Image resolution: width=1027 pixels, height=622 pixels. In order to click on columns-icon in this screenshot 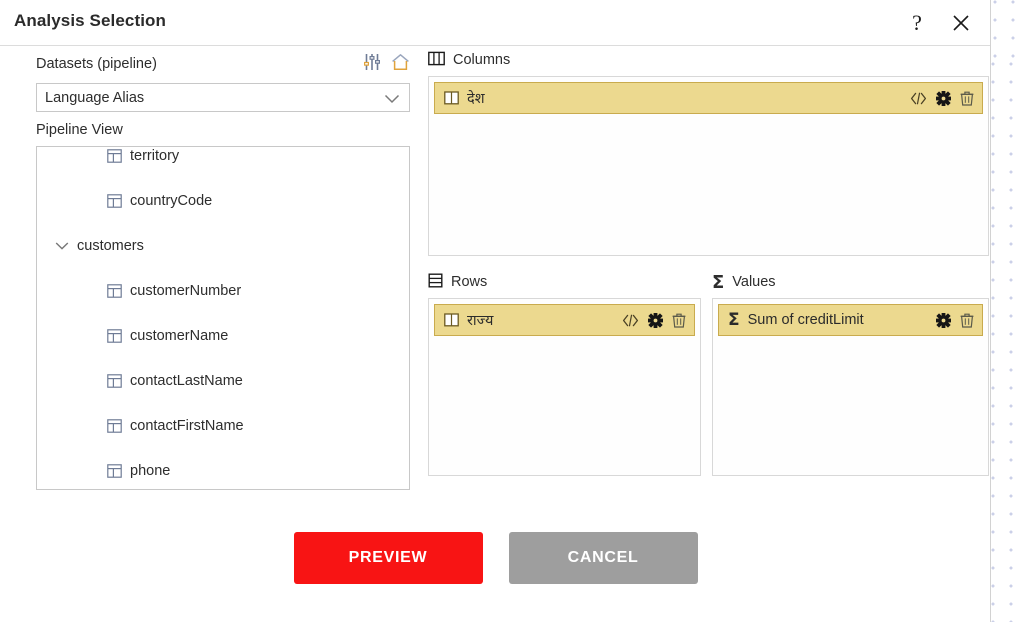, I will do `click(436, 60)`.